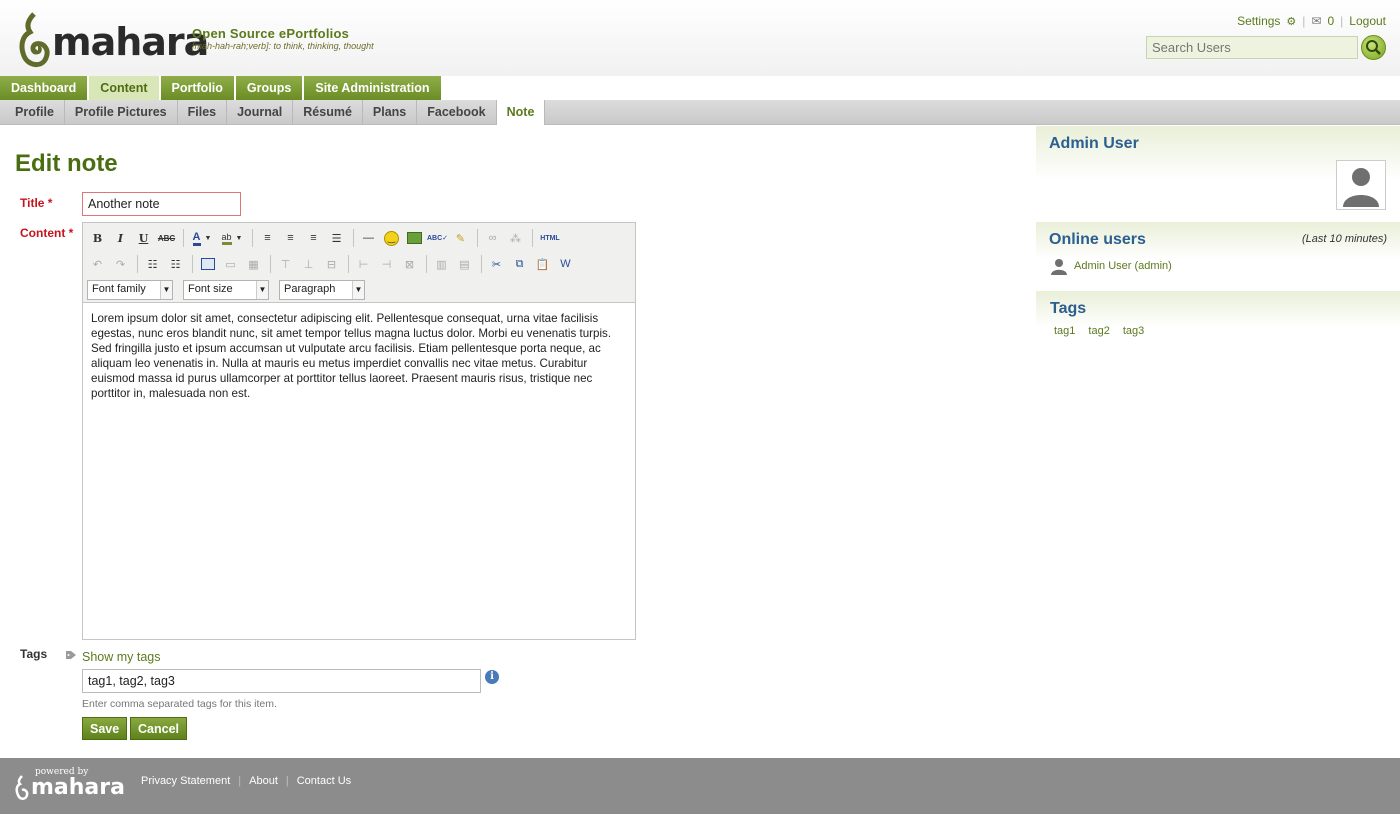 The image size is (1400, 814). I want to click on chevron-down-icon: ▼, so click(358, 290).